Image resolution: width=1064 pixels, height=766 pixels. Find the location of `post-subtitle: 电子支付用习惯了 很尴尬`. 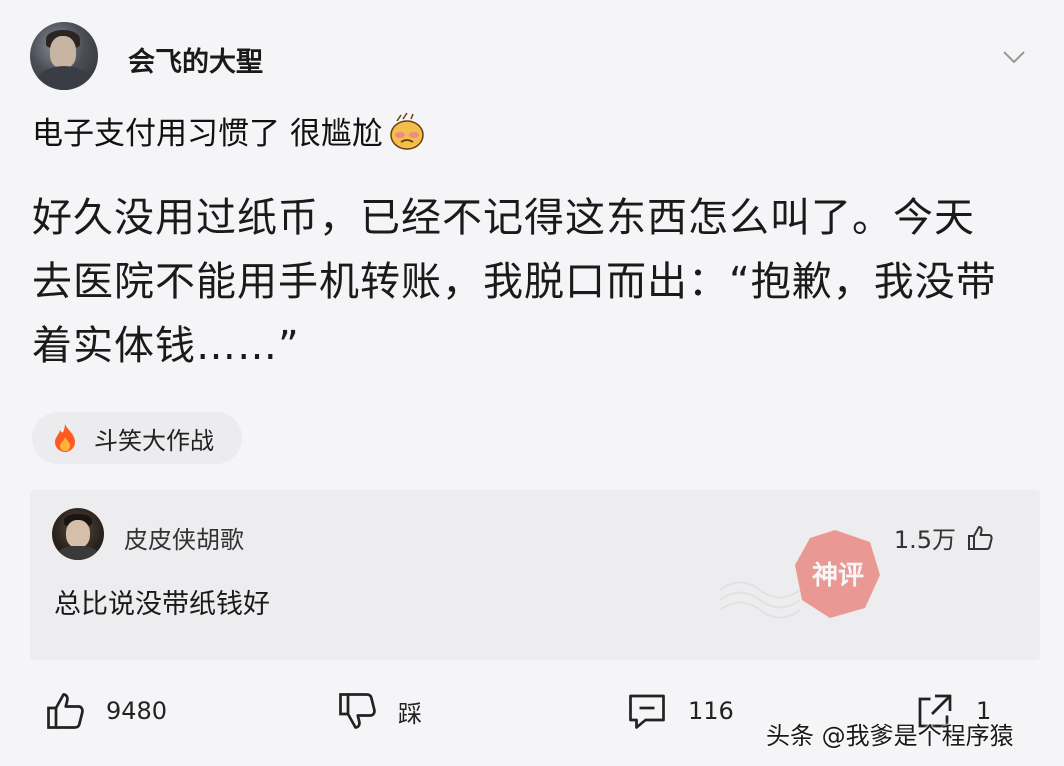

post-subtitle: 电子支付用习惯了 很尴尬 is located at coordinates (229, 130).